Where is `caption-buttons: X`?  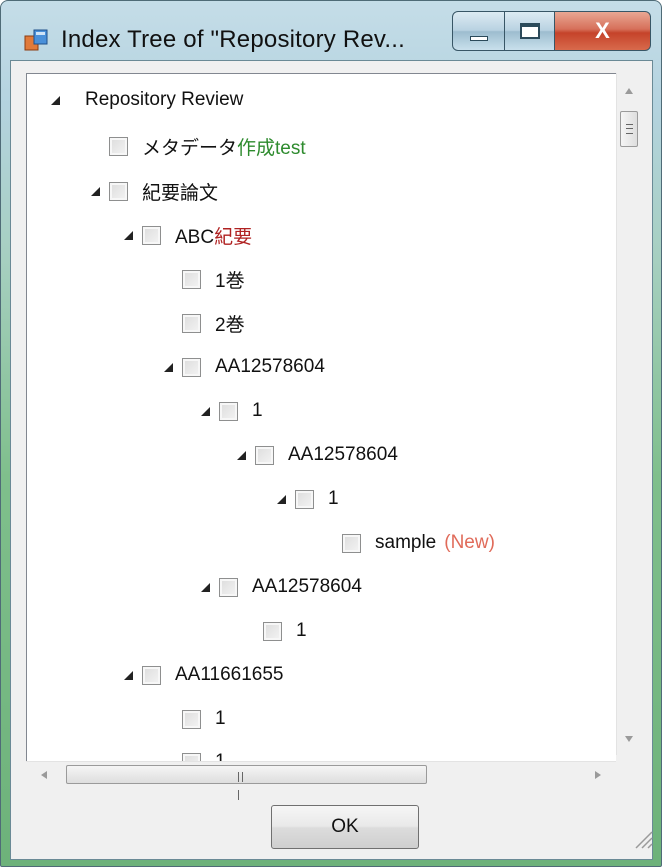
caption-buttons: X is located at coordinates (551, 31).